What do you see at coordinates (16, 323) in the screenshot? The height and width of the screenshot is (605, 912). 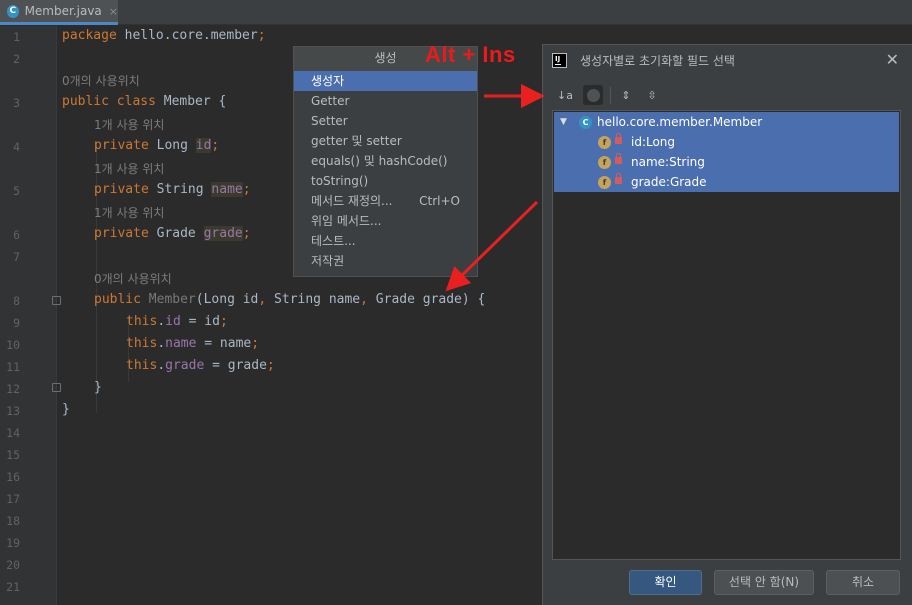 I see `line-number: 9` at bounding box center [16, 323].